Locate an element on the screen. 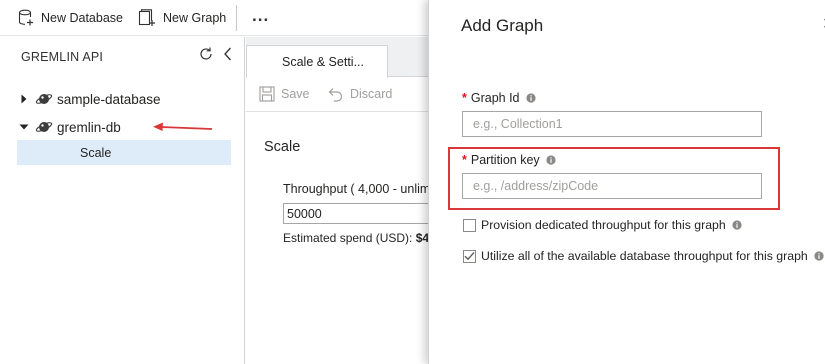  api-title: GREMLIN API is located at coordinates (62, 57).